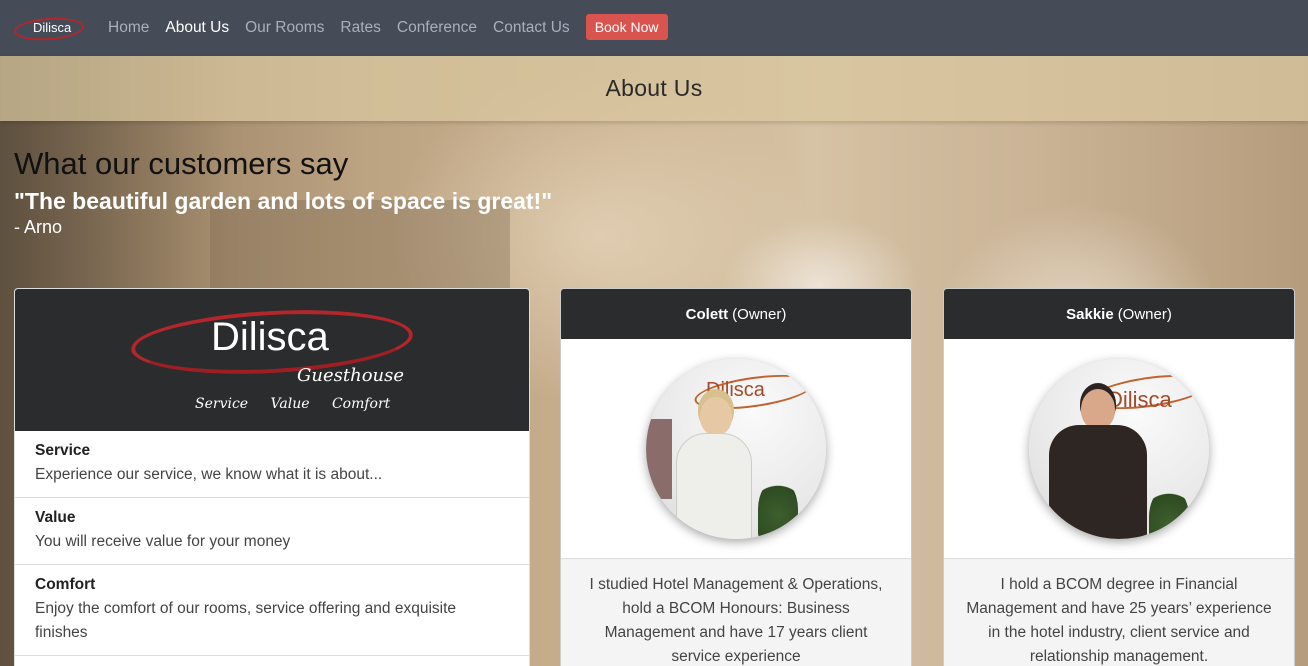 The image size is (1308, 666). What do you see at coordinates (222, 404) in the screenshot?
I see `logo-tag-service: Service` at bounding box center [222, 404].